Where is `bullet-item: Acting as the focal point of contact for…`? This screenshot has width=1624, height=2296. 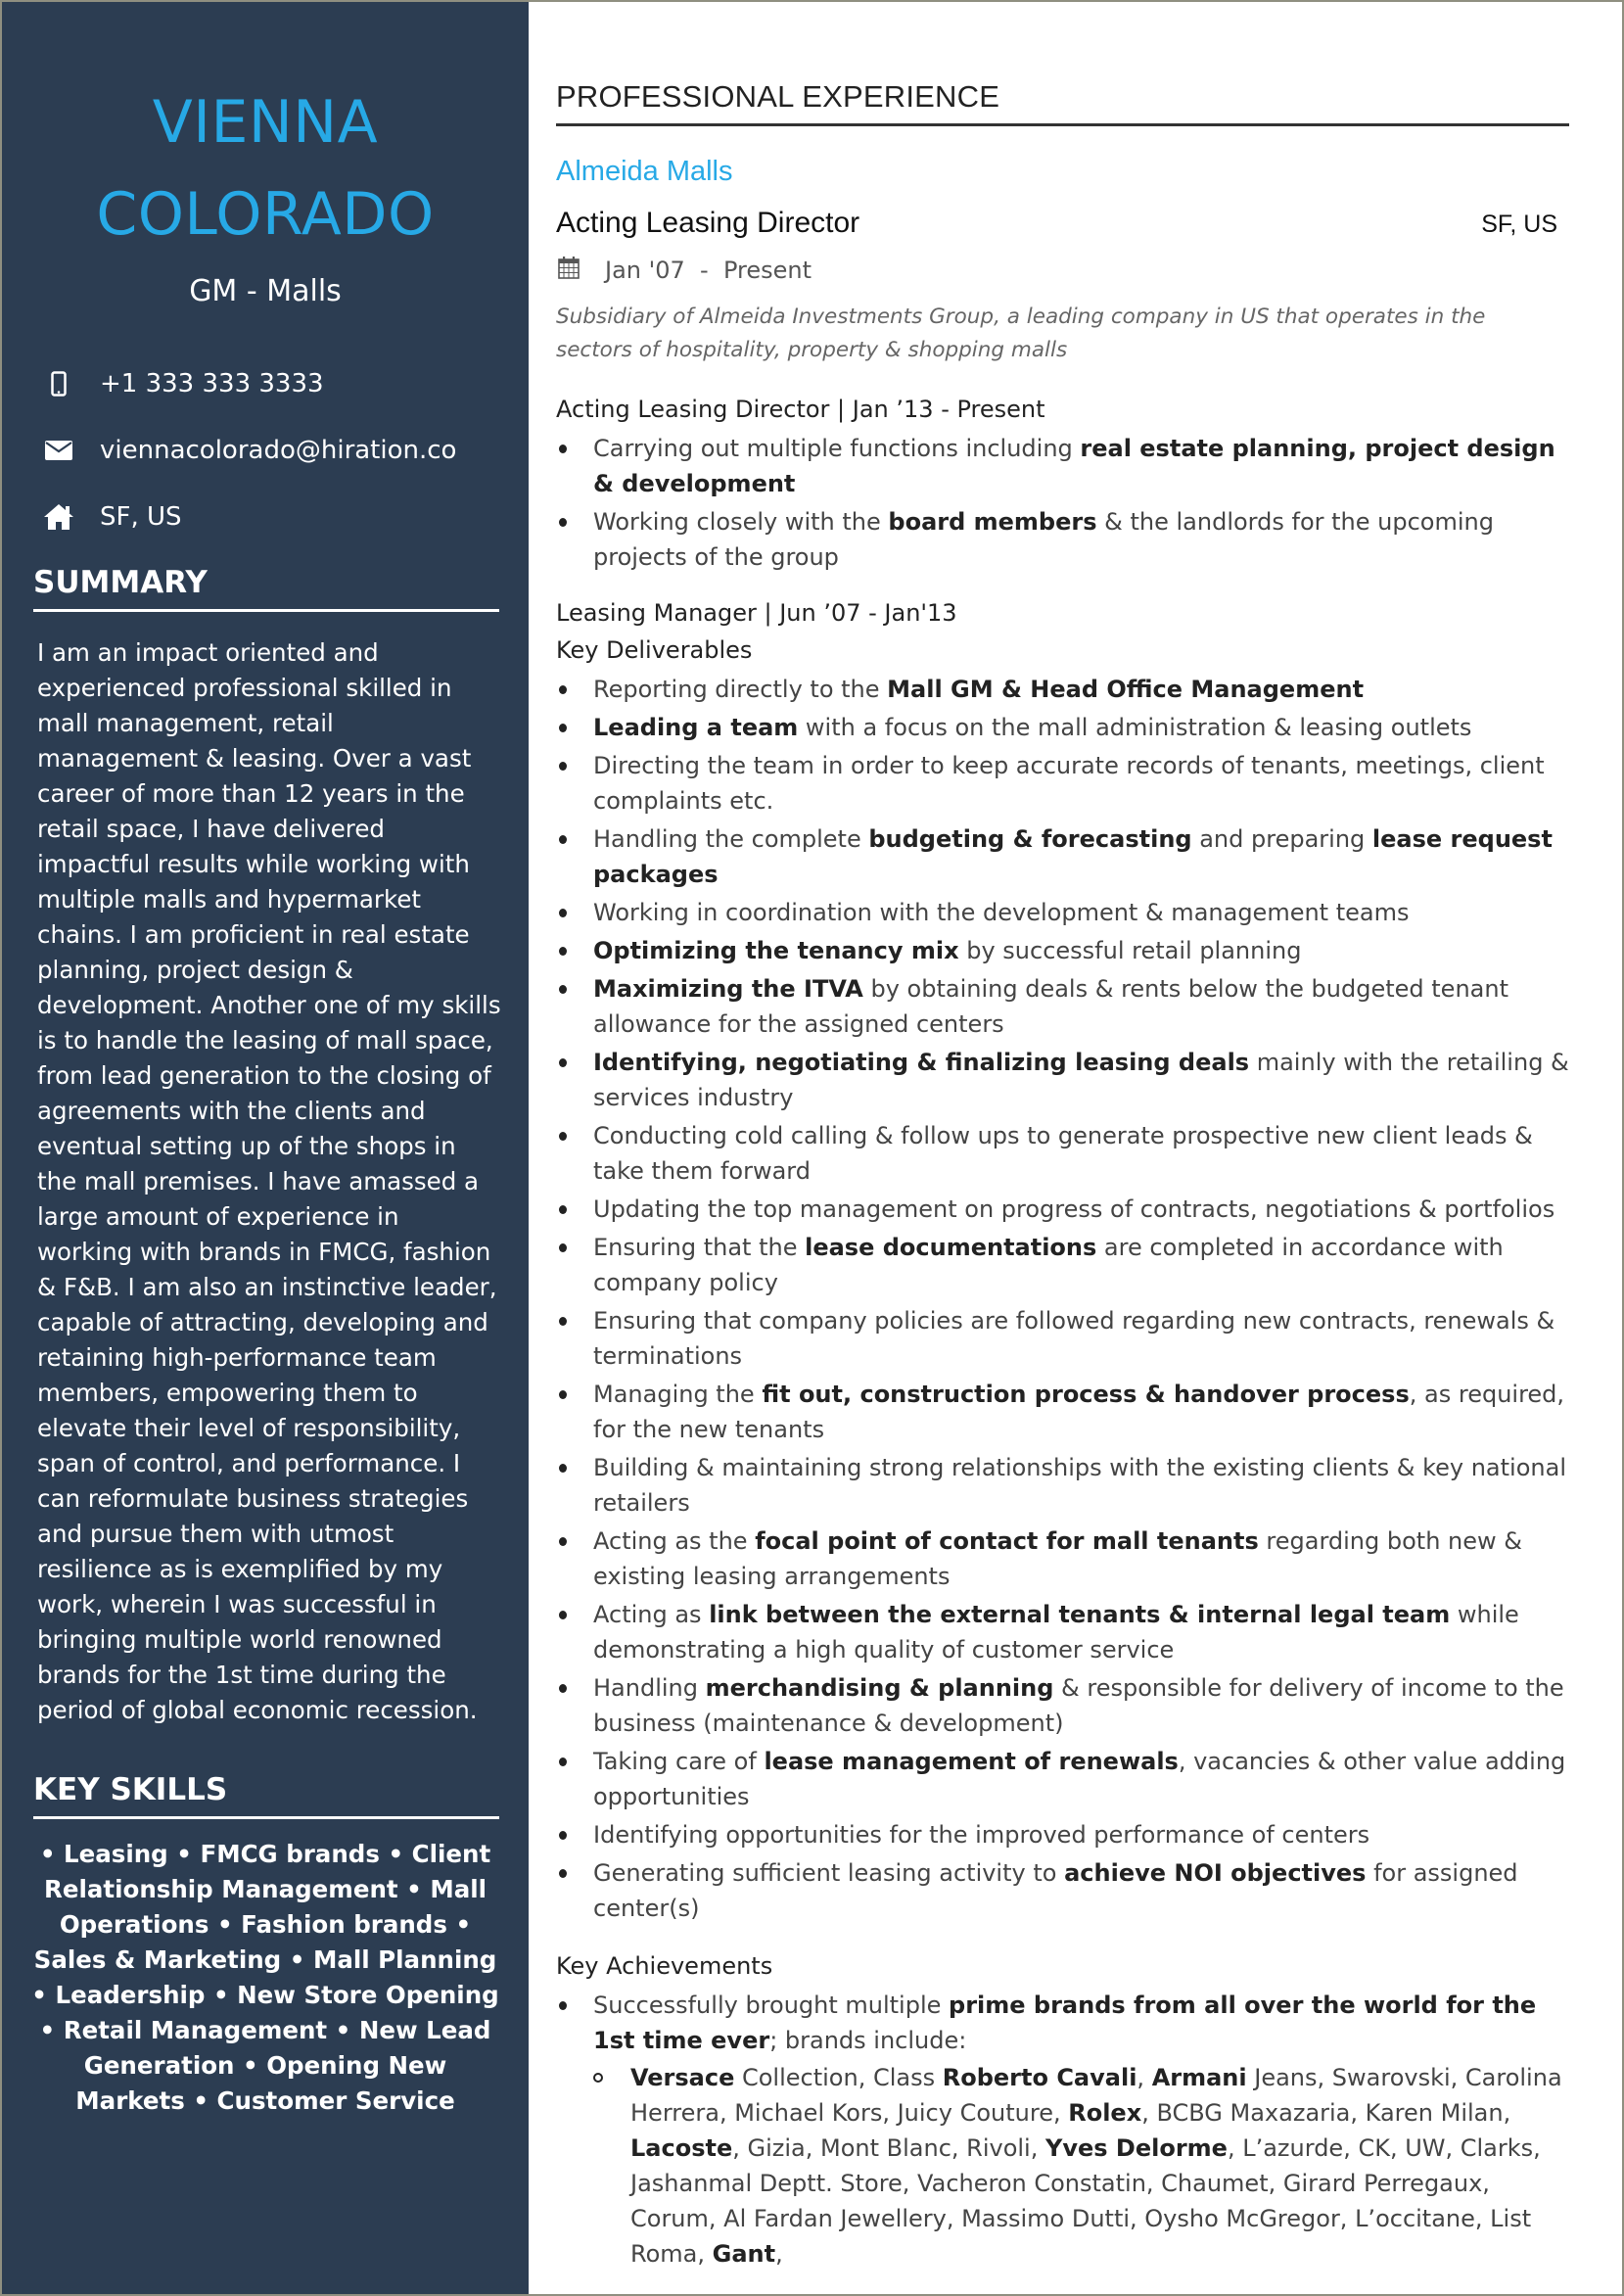
bullet-item: Acting as the focal point of contact for… is located at coordinates (1062, 1558).